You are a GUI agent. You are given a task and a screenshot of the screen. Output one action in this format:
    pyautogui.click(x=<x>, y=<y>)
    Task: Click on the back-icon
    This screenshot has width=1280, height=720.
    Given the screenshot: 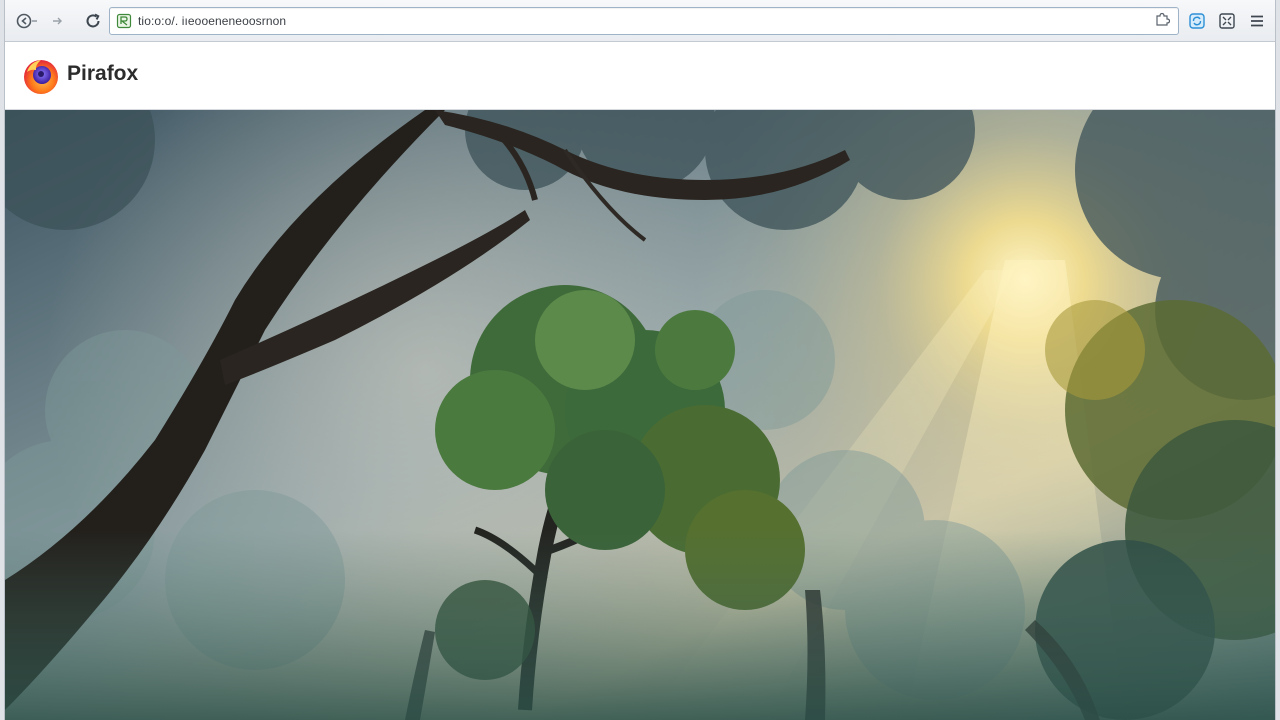 What is the action you would take?
    pyautogui.click(x=27, y=21)
    